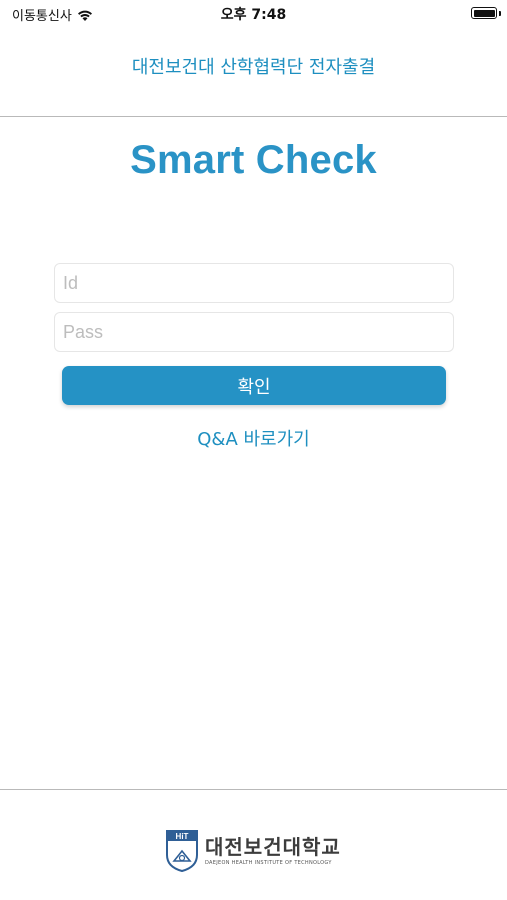 This screenshot has width=507, height=900. I want to click on logo-name: 대전보건대학교, so click(273, 847).